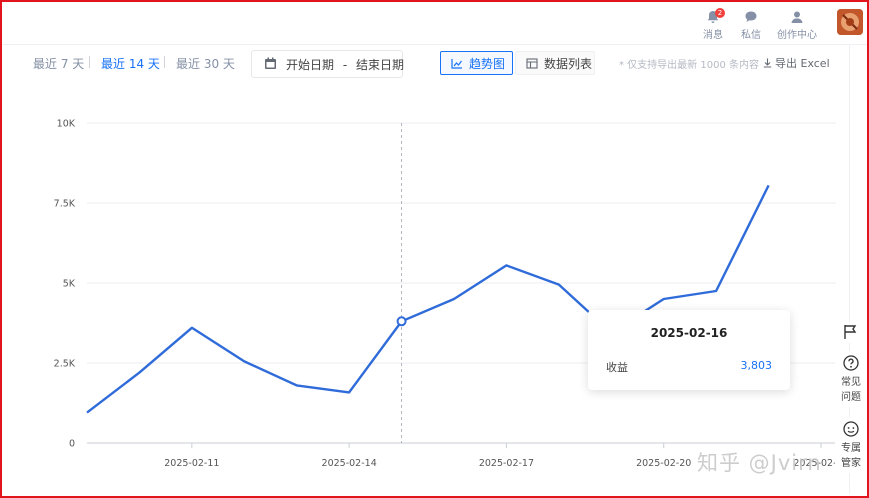  I want to click on side-panel: 常见 问题 专属 管家, so click(851, 398).